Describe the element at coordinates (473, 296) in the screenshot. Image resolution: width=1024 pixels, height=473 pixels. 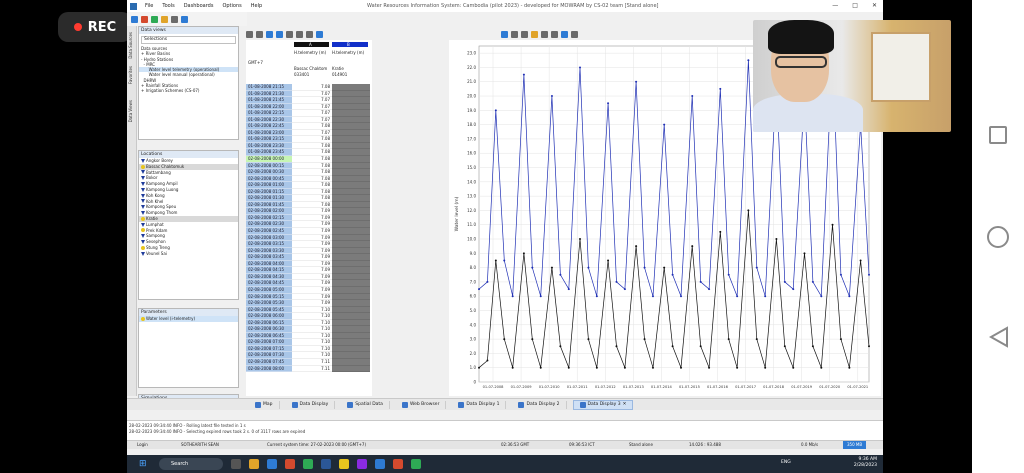
I see `y-tick-label: 6.0` at that location.